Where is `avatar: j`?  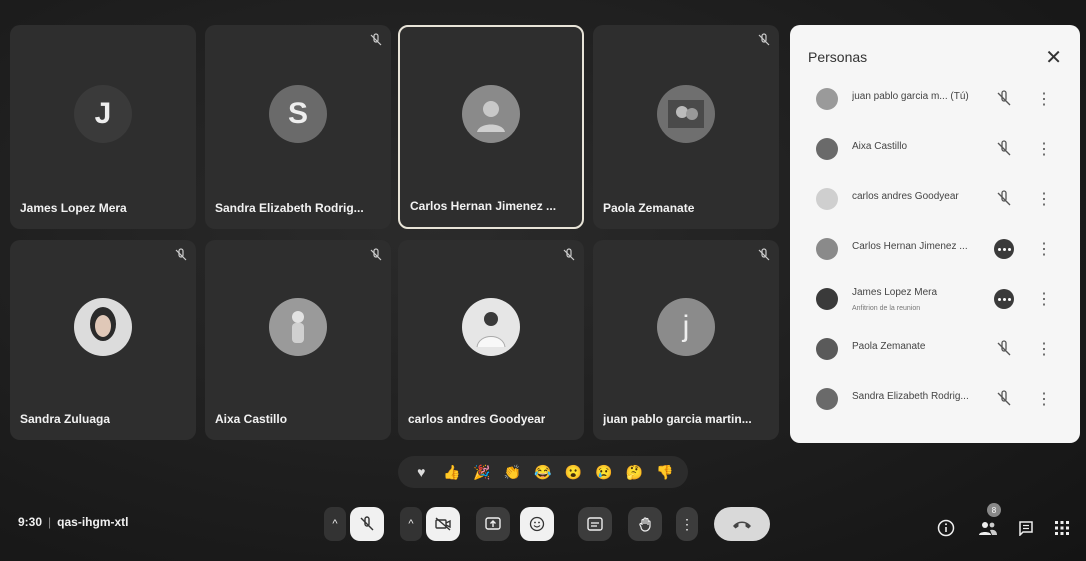
avatar: j is located at coordinates (686, 327).